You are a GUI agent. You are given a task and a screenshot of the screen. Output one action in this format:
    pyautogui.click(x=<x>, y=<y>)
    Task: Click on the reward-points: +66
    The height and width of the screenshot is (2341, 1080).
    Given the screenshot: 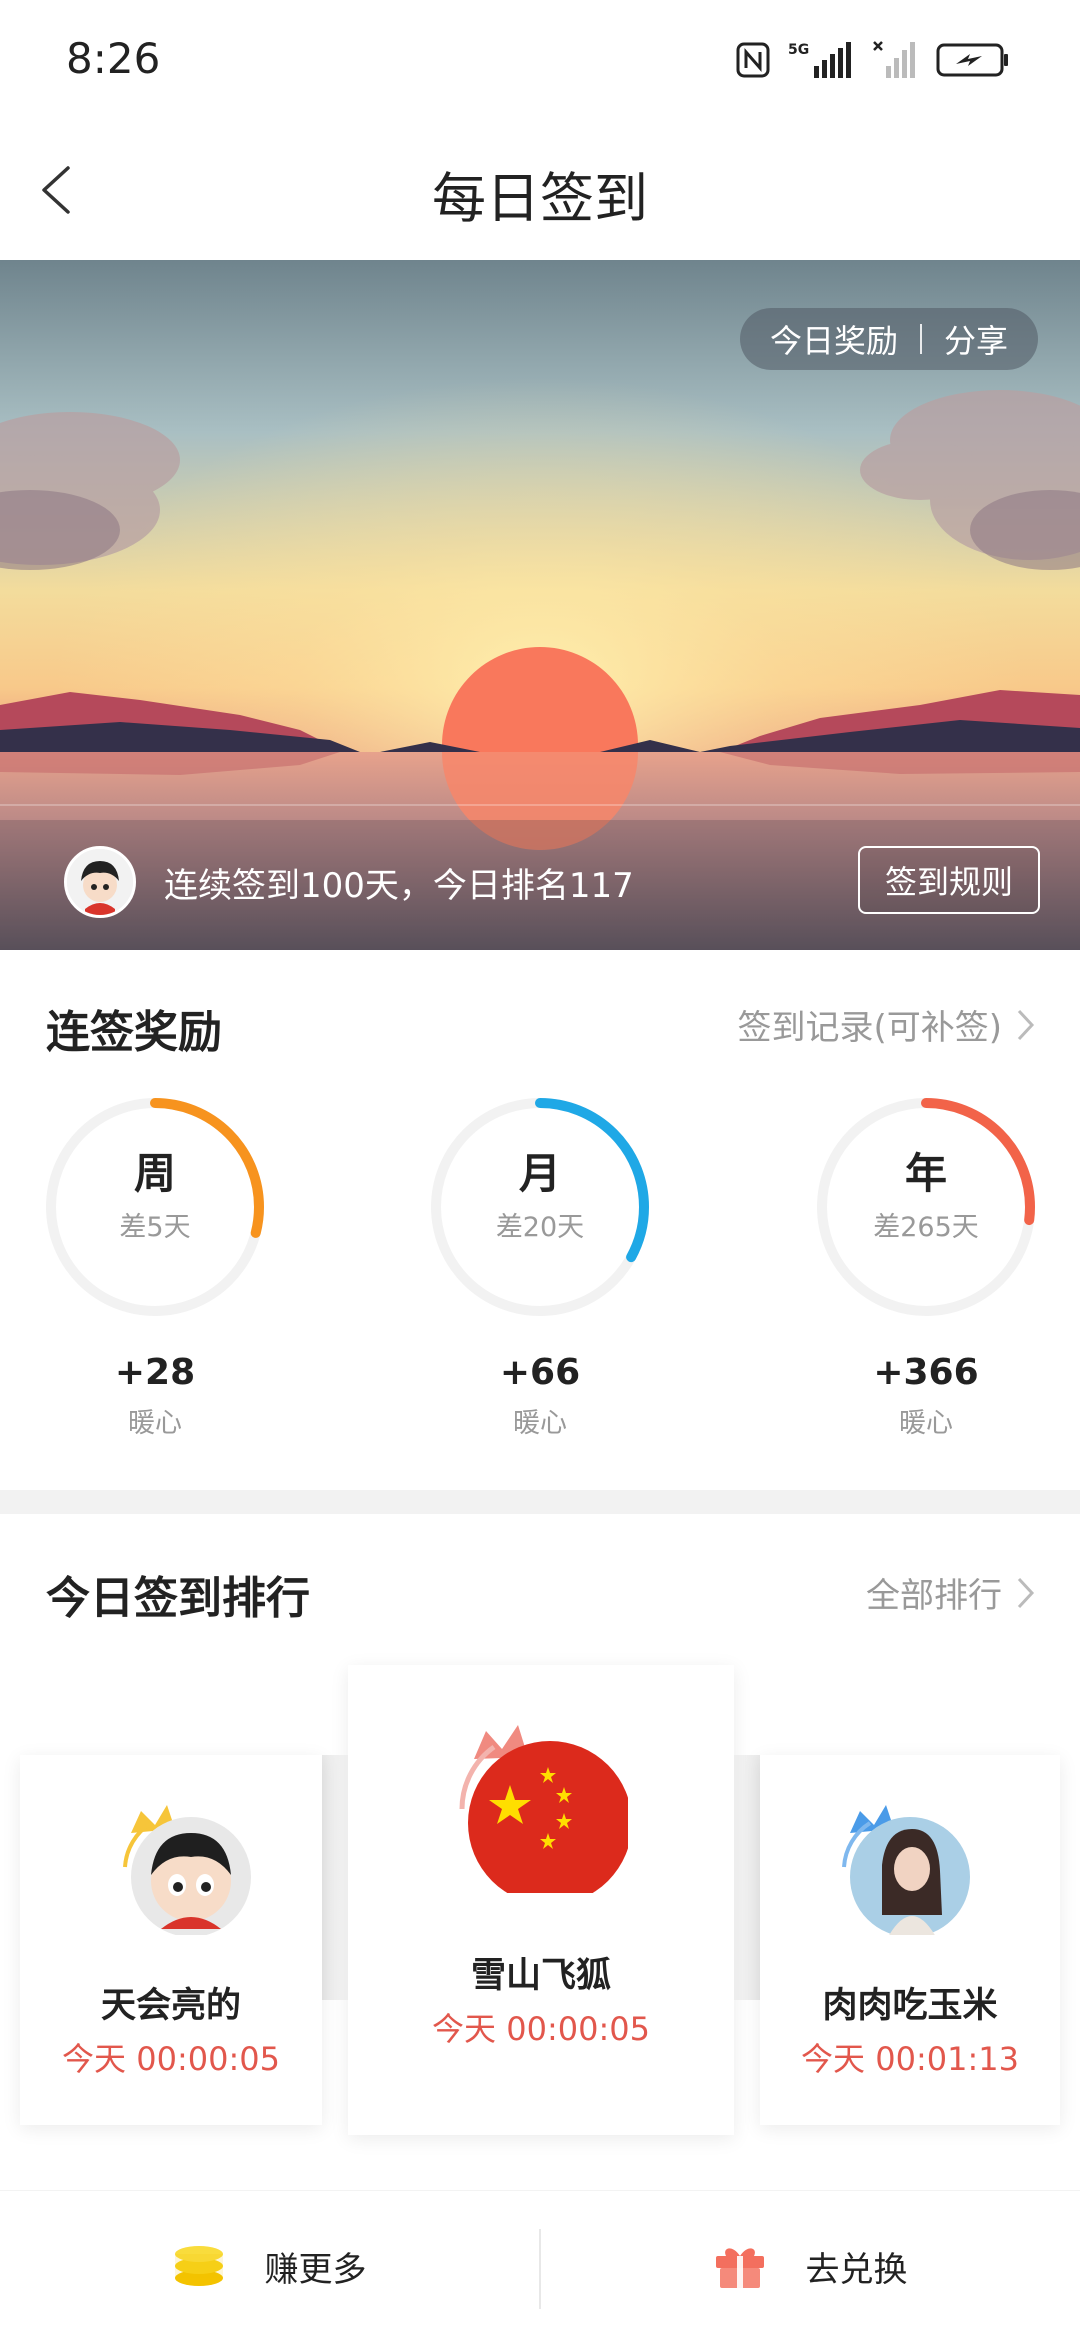 What is the action you would take?
    pyautogui.click(x=540, y=1372)
    